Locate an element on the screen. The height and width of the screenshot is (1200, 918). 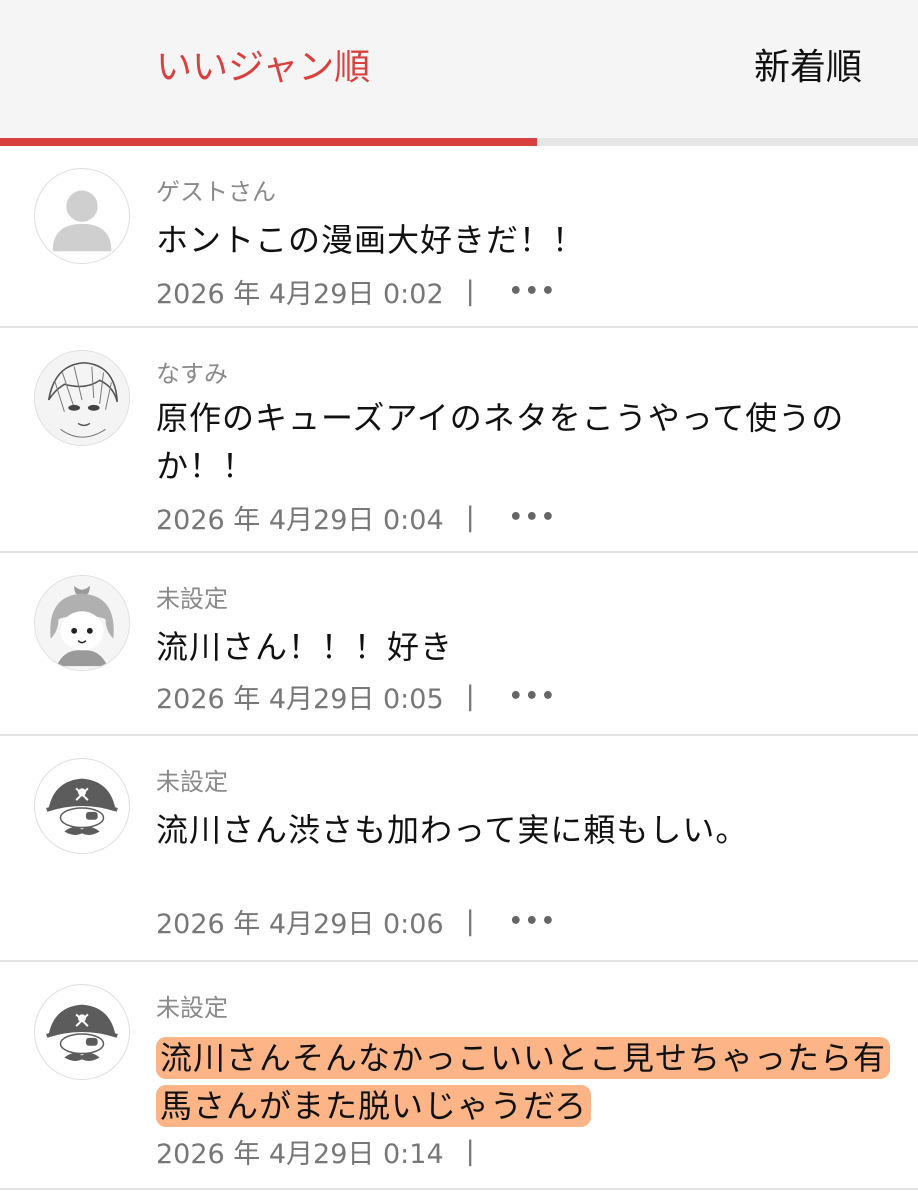
comment-author: なすみ is located at coordinates (192, 374).